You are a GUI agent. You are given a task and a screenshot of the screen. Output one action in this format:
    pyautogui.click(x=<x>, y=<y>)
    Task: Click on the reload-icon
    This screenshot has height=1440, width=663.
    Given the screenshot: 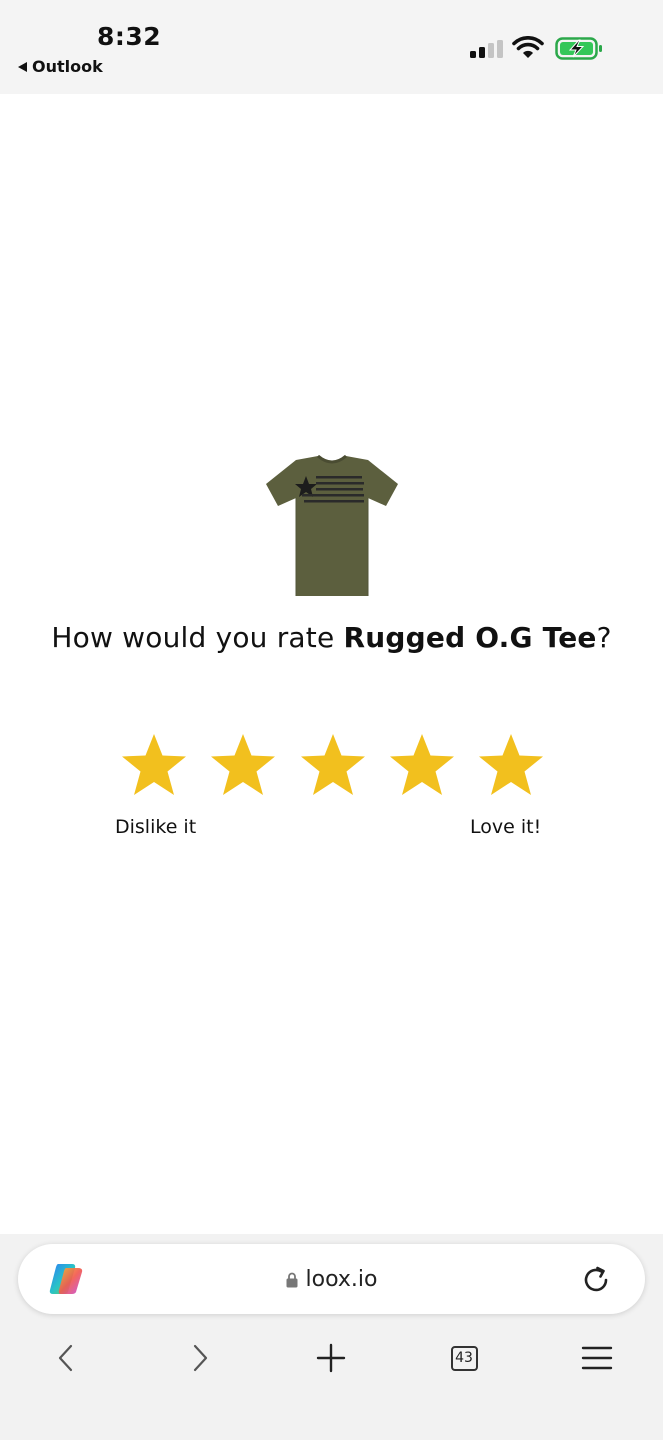 What is the action you would take?
    pyautogui.click(x=596, y=1280)
    